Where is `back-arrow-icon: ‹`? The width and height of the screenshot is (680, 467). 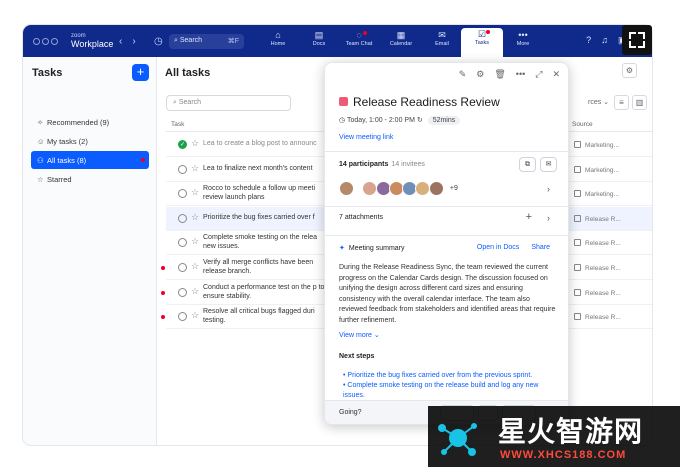 back-arrow-icon: ‹ is located at coordinates (120, 41).